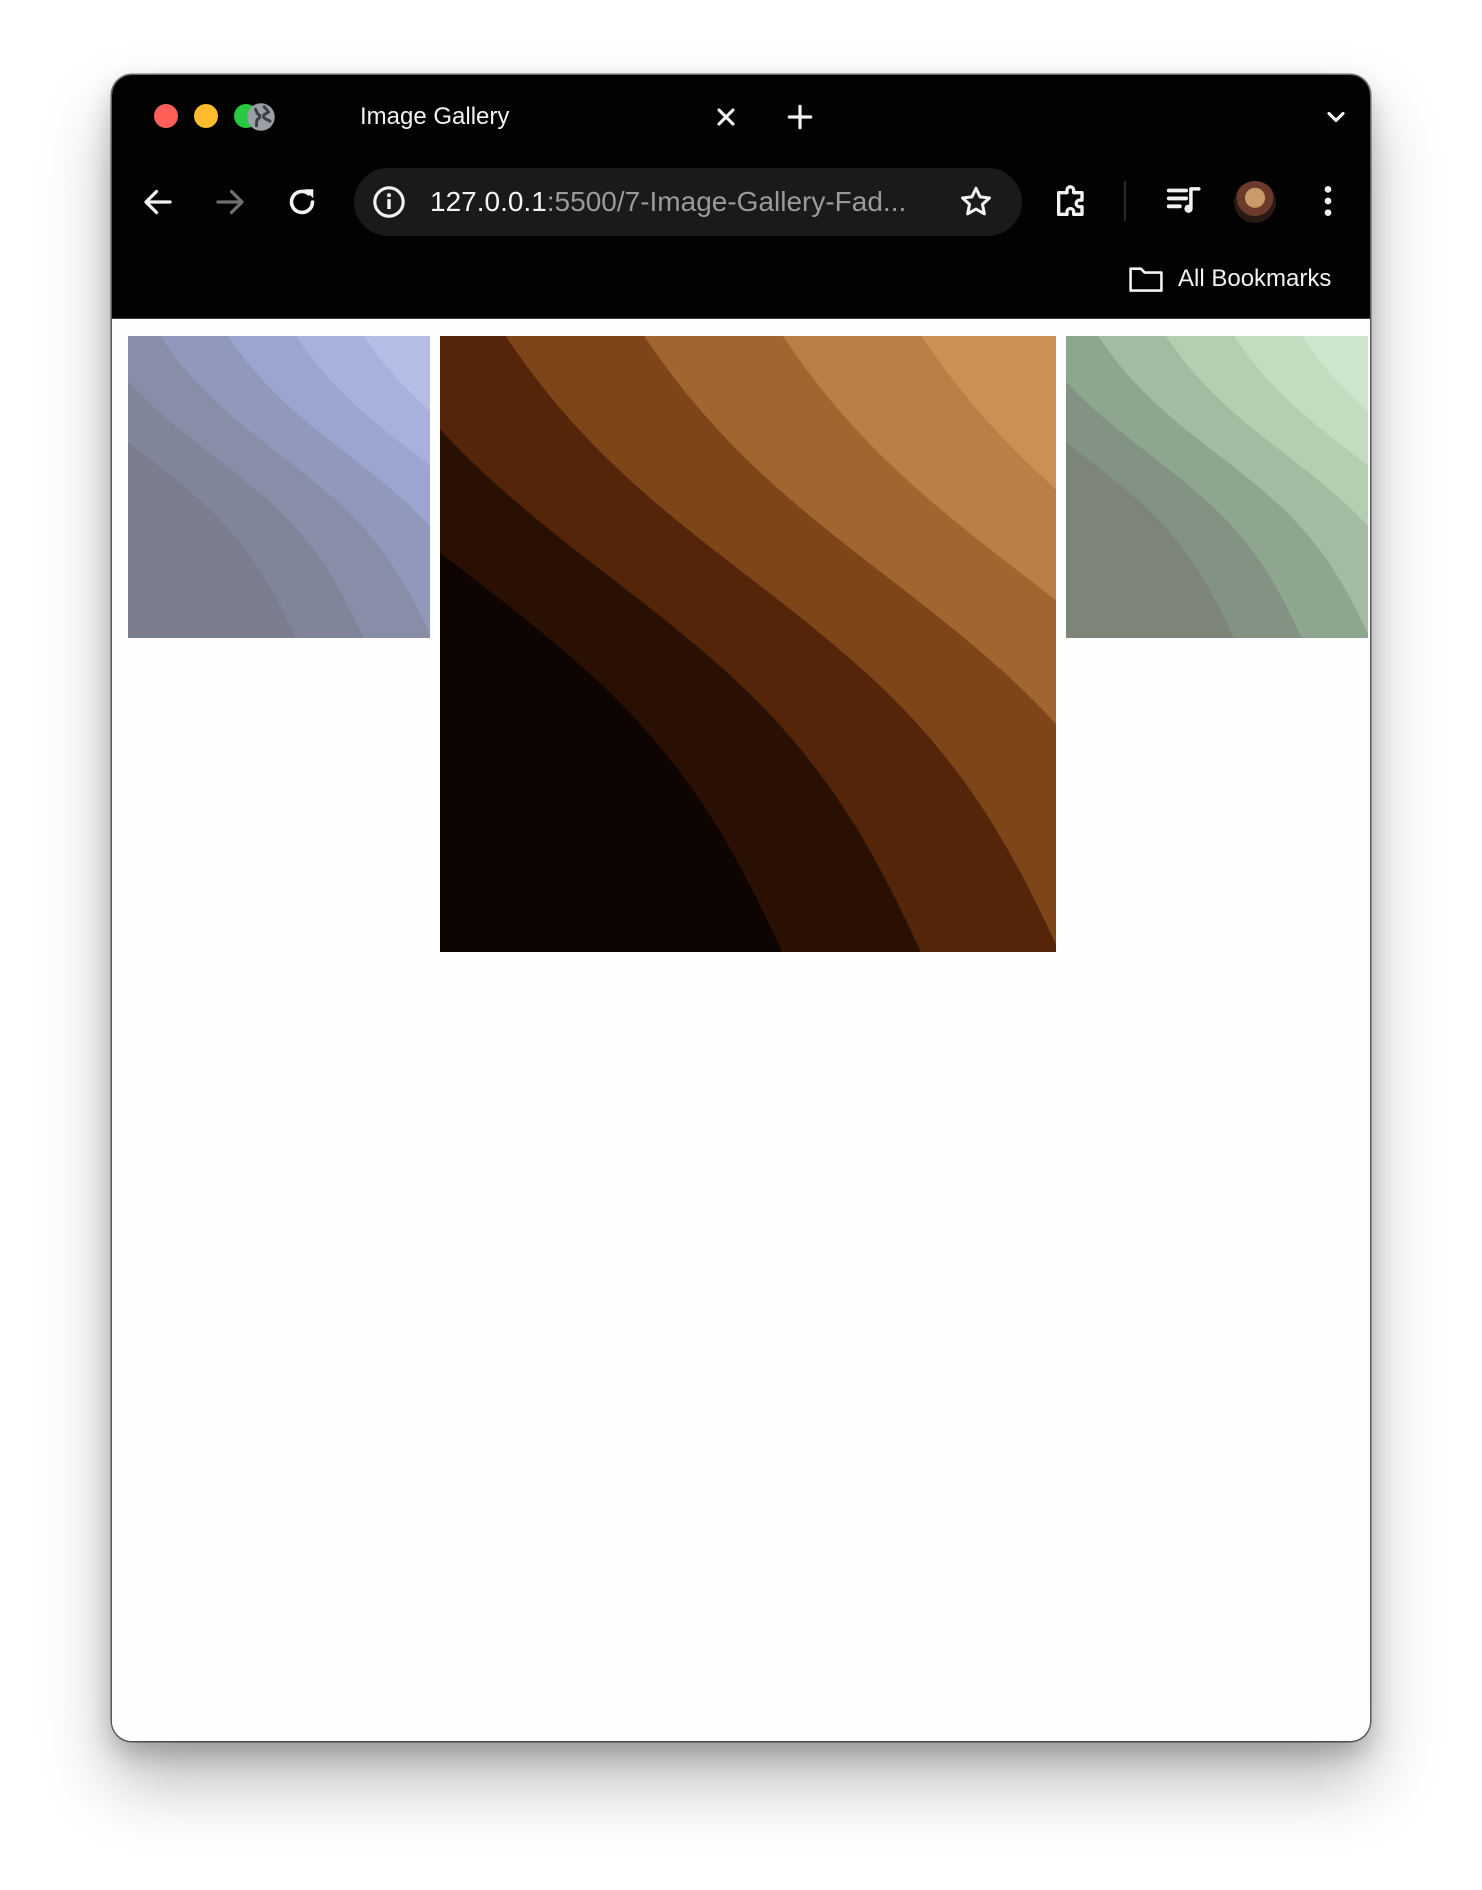 The image size is (1482, 1890). I want to click on gallery-image-brown-waves, so click(748, 644).